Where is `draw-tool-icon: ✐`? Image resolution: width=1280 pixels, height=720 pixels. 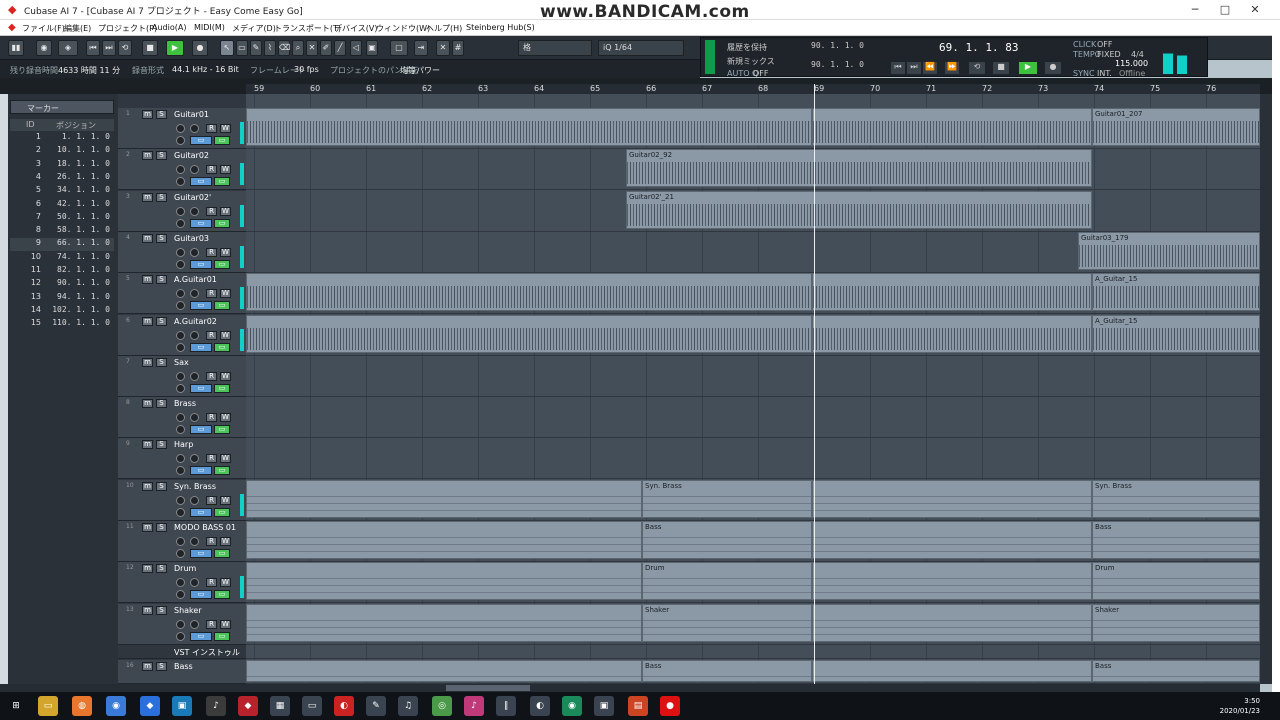 draw-tool-icon: ✐ is located at coordinates (326, 48).